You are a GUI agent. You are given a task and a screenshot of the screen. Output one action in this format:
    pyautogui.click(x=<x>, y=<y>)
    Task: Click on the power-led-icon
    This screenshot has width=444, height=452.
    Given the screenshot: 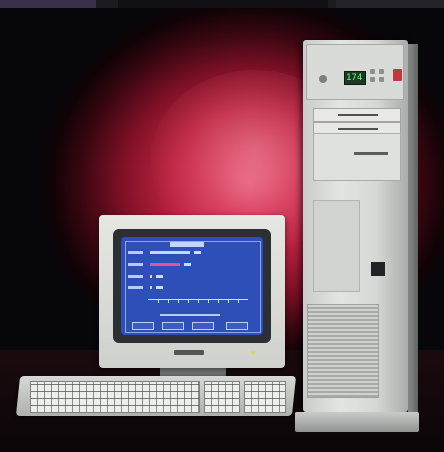 What is the action you would take?
    pyautogui.click(x=253, y=352)
    